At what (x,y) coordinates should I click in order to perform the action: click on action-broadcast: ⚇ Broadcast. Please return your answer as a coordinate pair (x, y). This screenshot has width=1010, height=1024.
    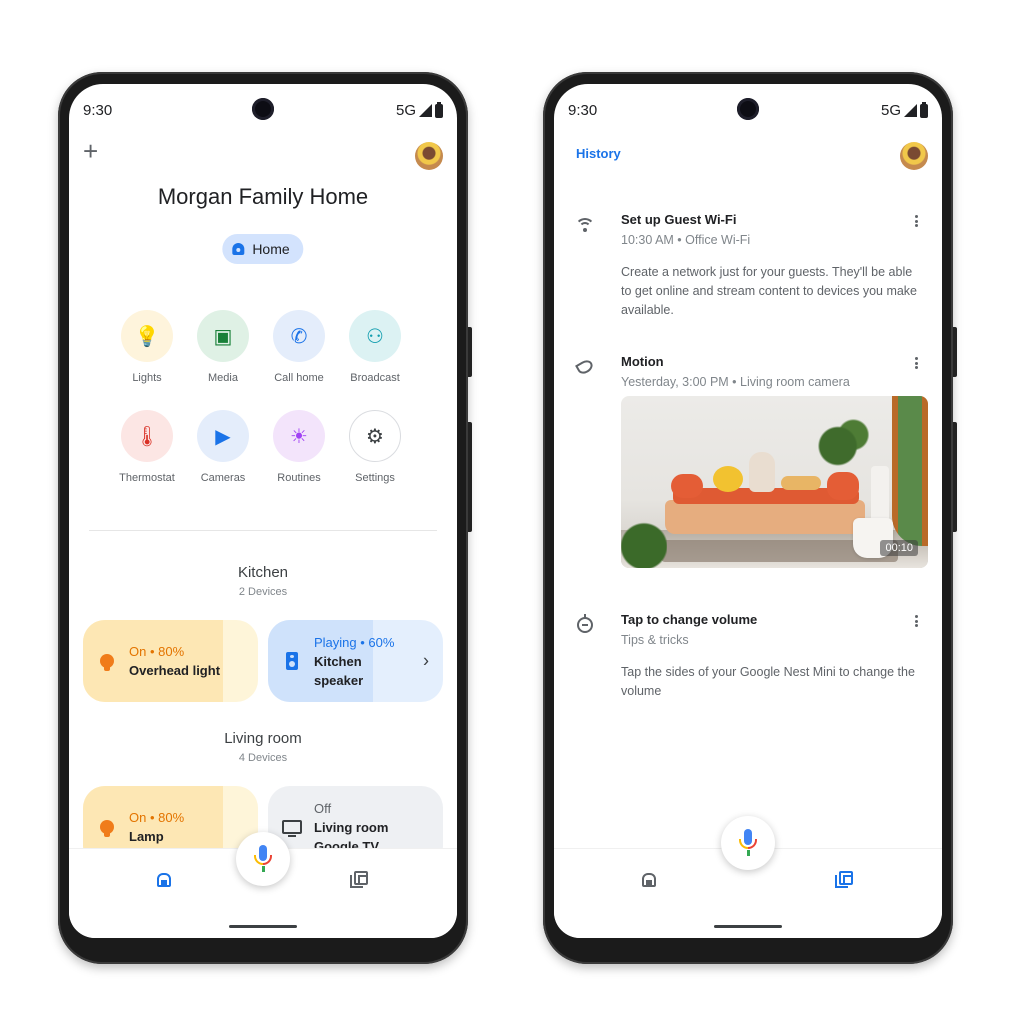
    Looking at the image, I should click on (375, 347).